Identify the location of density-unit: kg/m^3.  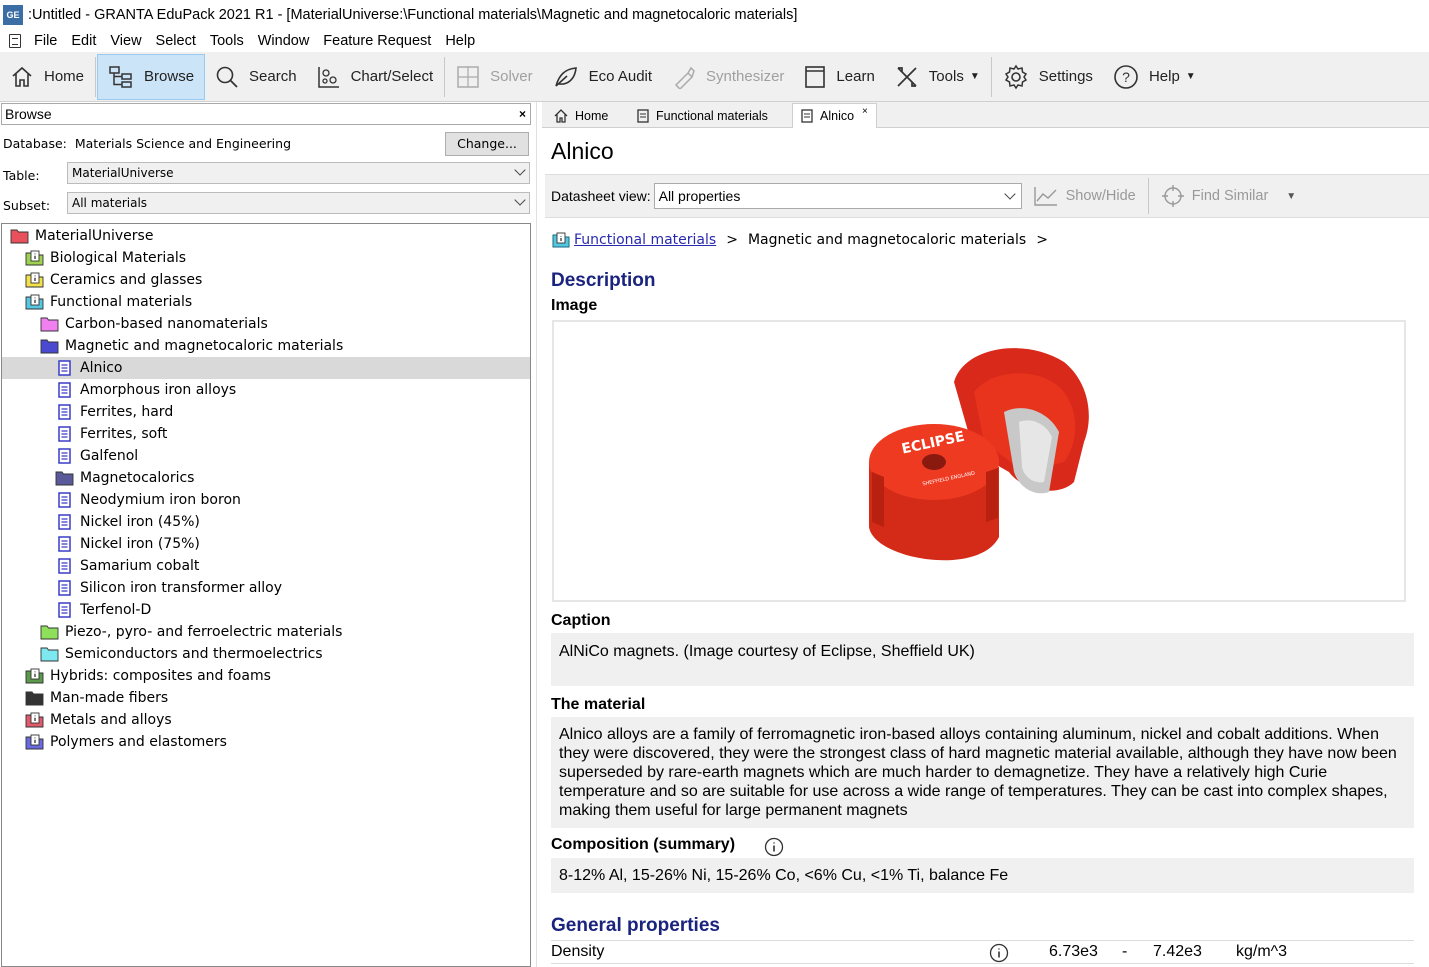
(1262, 951).